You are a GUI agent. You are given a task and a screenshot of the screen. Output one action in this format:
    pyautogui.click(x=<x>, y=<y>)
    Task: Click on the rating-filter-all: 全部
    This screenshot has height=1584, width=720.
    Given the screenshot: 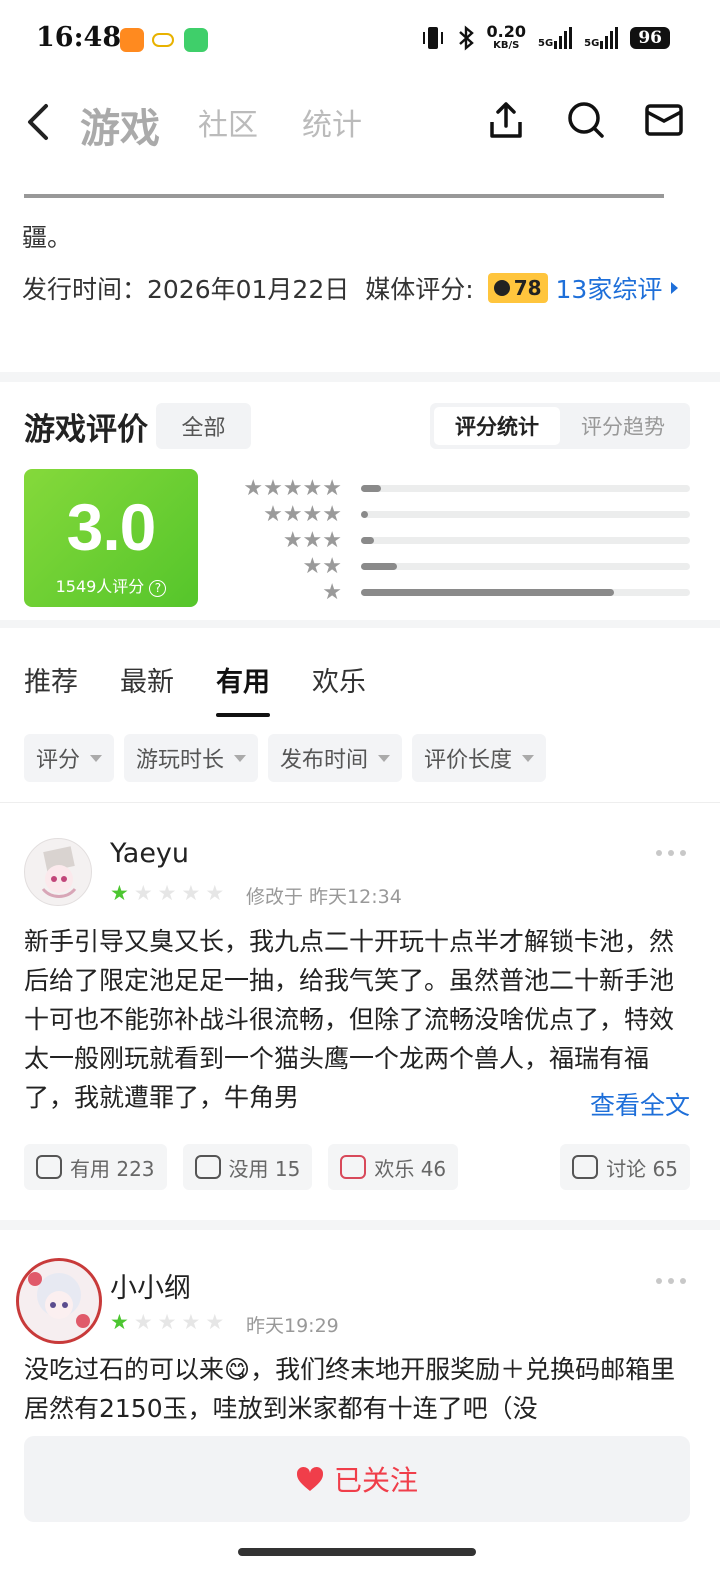 What is the action you would take?
    pyautogui.click(x=203, y=426)
    